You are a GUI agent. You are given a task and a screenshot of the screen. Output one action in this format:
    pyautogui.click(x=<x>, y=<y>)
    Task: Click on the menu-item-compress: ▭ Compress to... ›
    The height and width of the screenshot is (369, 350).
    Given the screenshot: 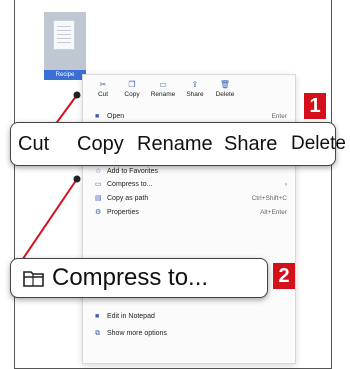 What is the action you would take?
    pyautogui.click(x=193, y=184)
    